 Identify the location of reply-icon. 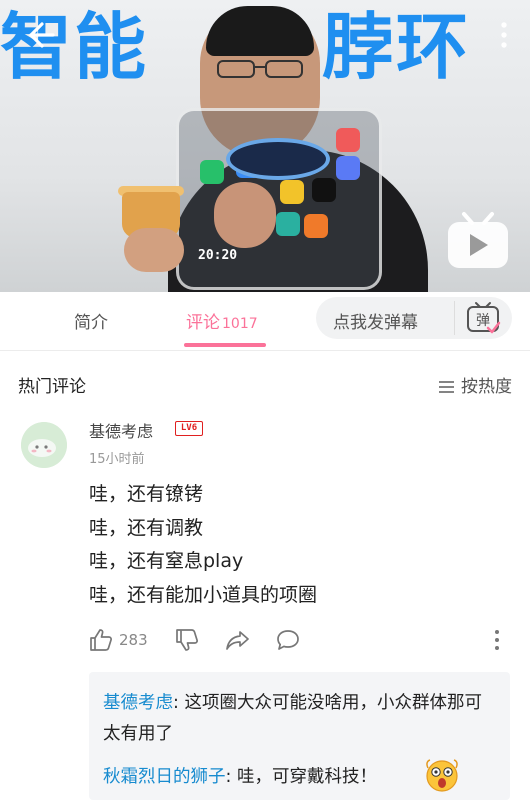
(288, 640).